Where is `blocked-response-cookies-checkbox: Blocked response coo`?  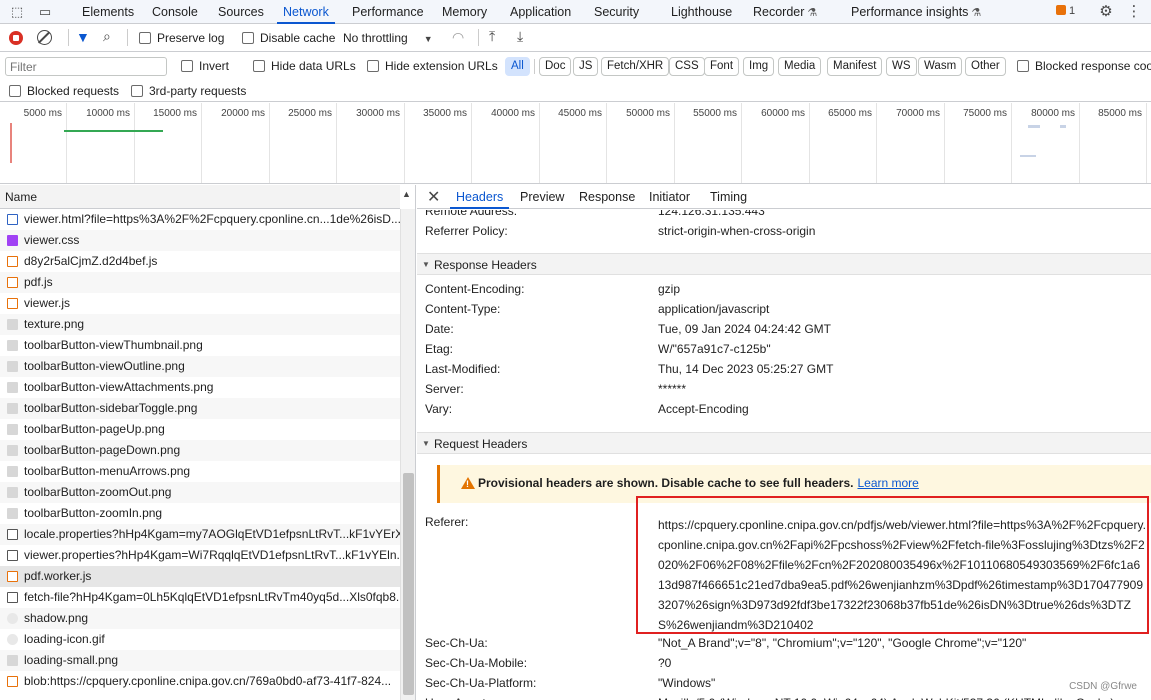
blocked-response-cookies-checkbox: Blocked response coo is located at coordinates (1084, 66).